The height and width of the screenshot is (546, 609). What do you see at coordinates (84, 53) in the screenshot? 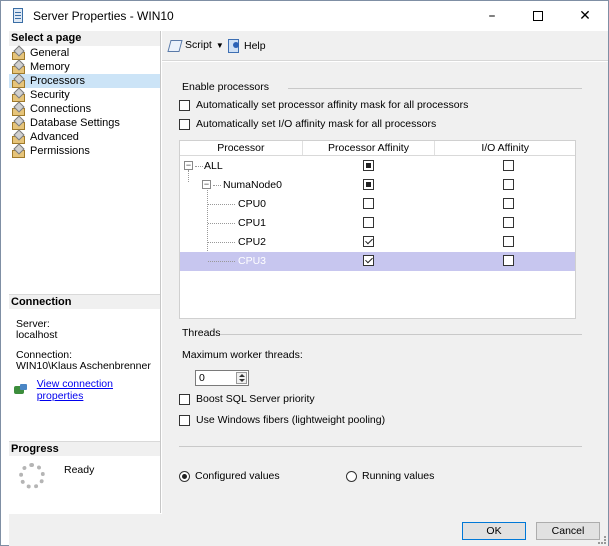
I see `page-item-general: General` at bounding box center [84, 53].